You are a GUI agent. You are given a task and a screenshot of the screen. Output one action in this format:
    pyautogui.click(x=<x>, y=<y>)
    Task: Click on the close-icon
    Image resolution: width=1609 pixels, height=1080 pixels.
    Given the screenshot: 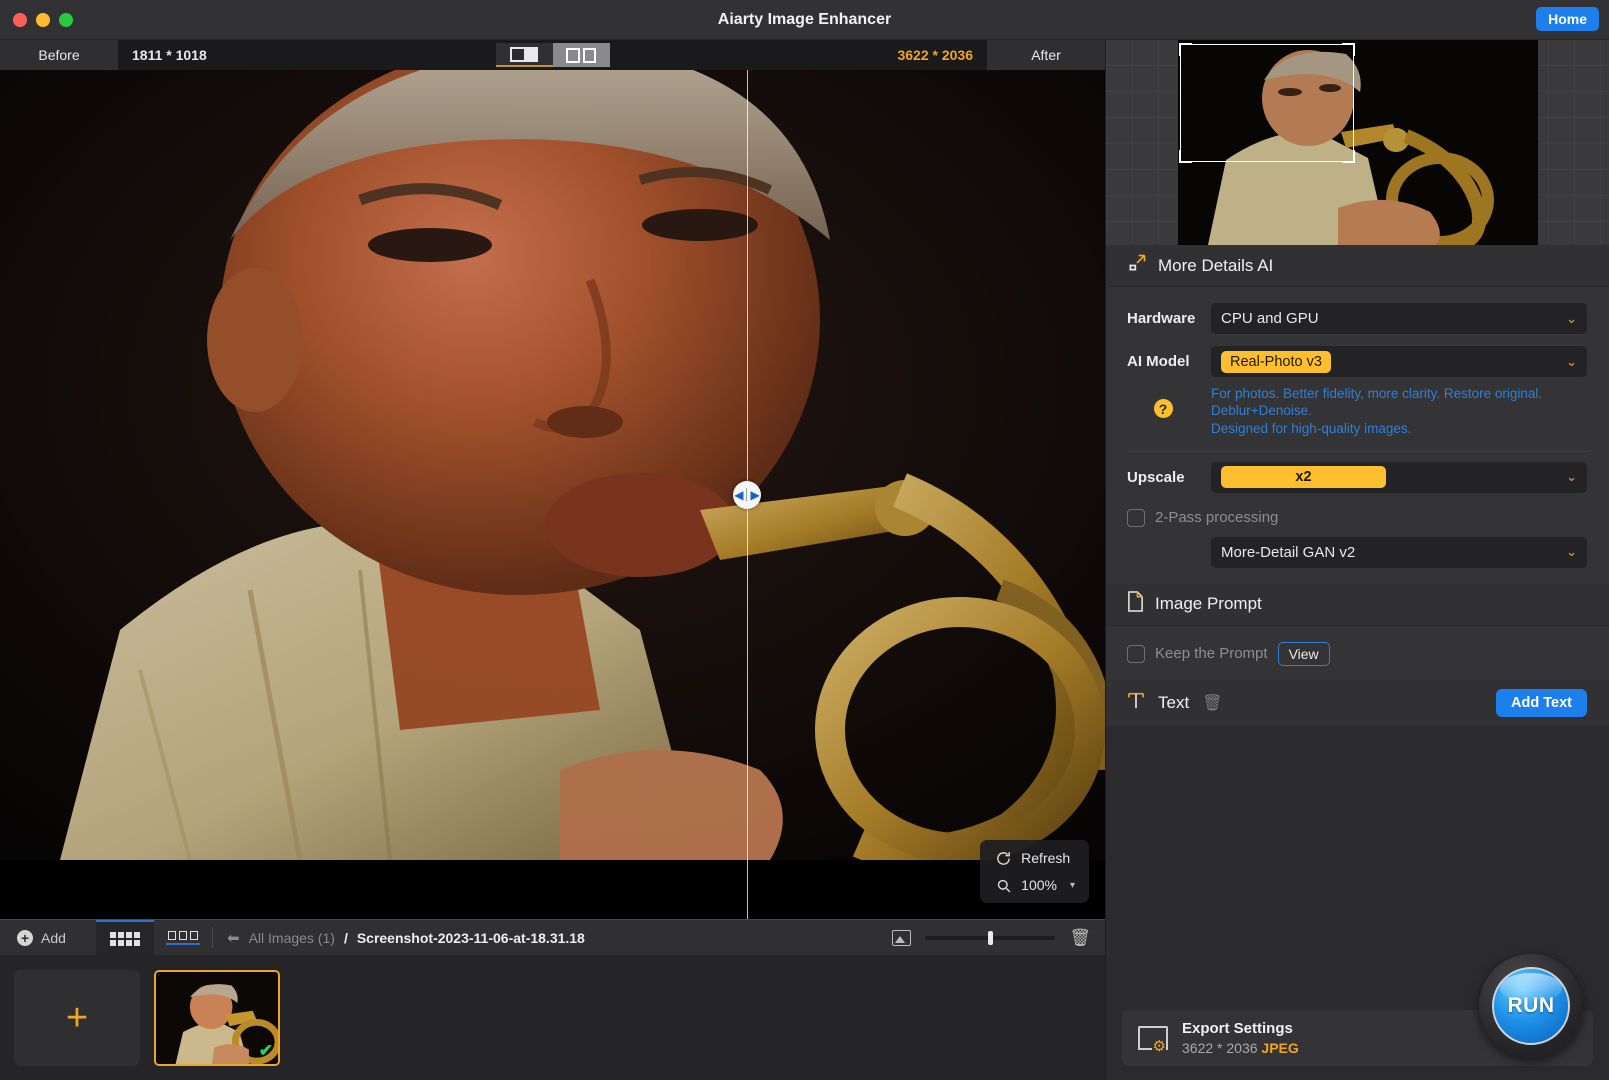 What is the action you would take?
    pyautogui.click(x=20, y=19)
    